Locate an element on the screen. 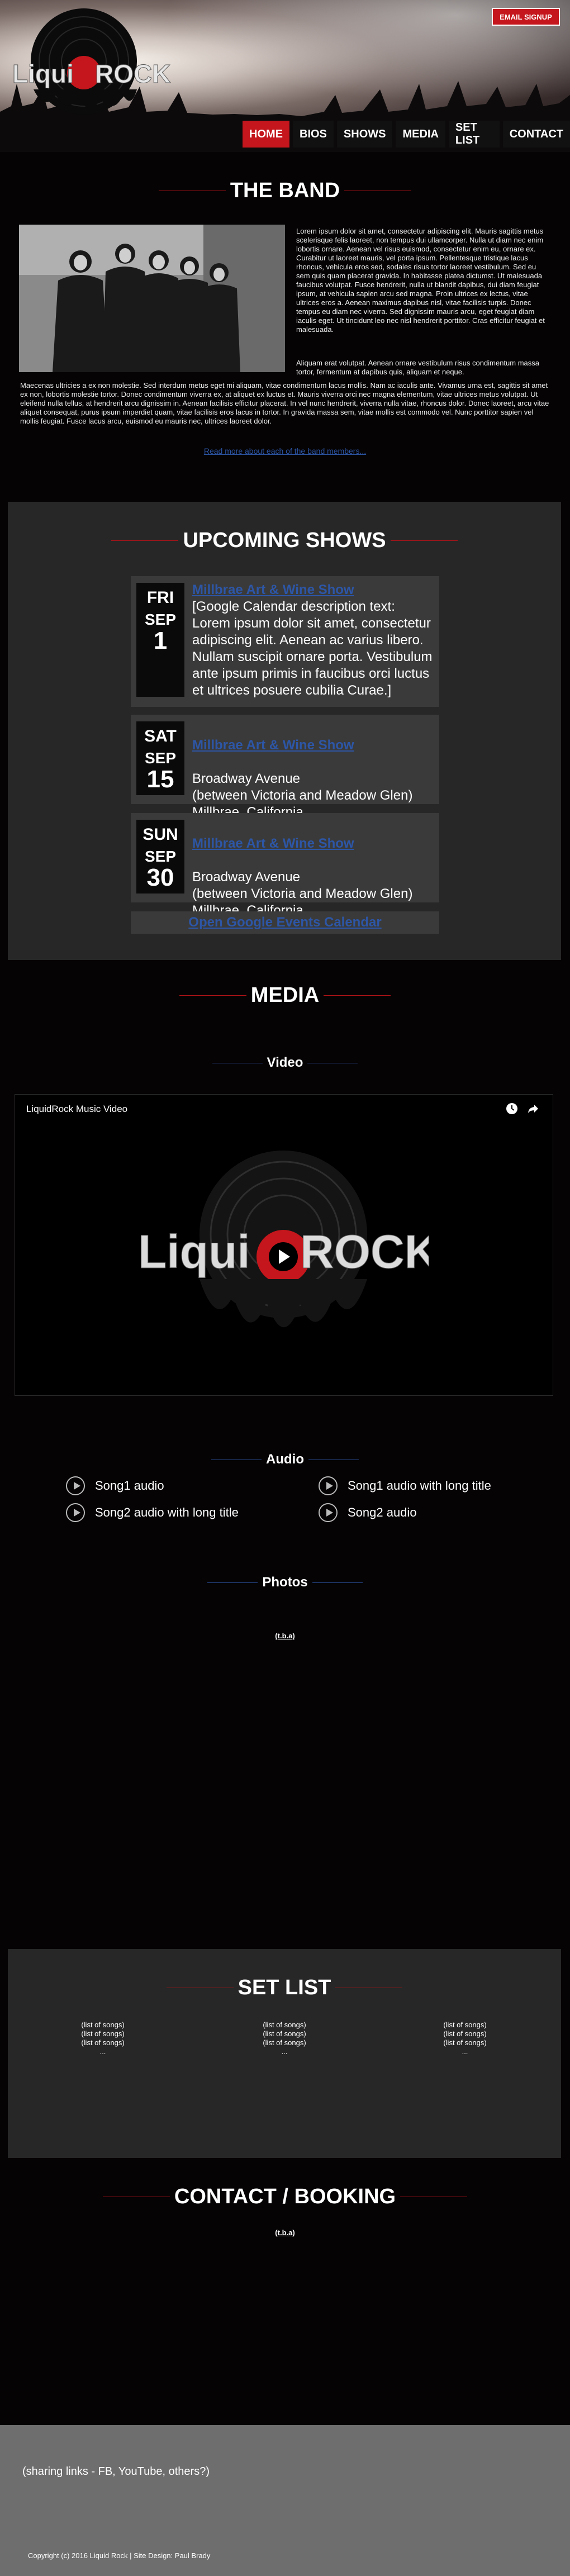  nav-item-set-list: SET LIST is located at coordinates (474, 134).